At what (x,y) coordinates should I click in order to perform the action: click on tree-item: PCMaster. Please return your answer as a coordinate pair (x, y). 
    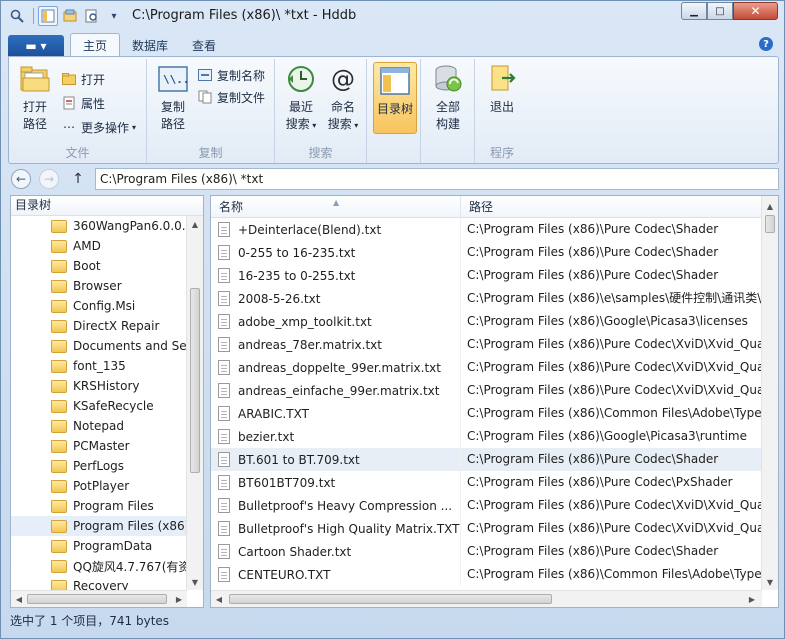
    Looking at the image, I should click on (99, 446).